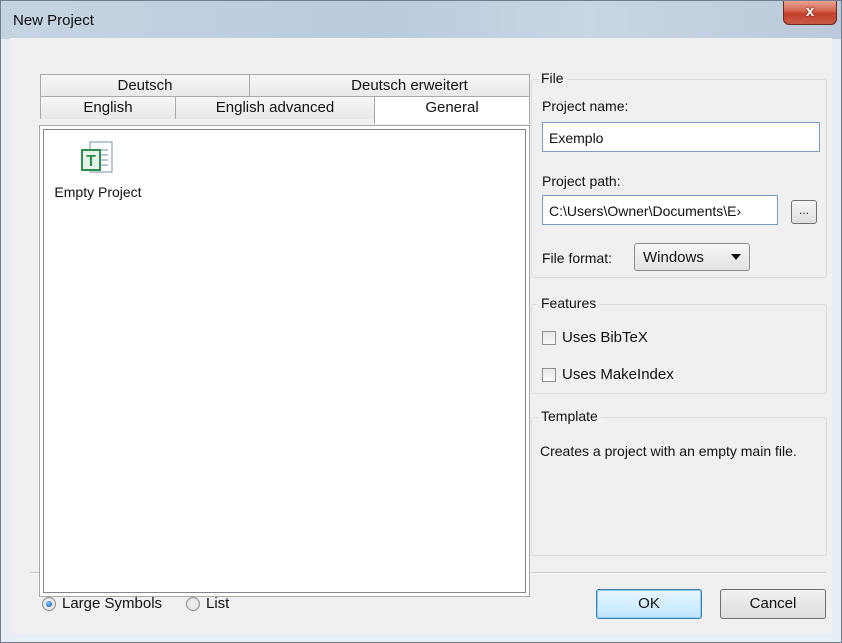 This screenshot has width=842, height=643. I want to click on chevron-down-icon, so click(736, 257).